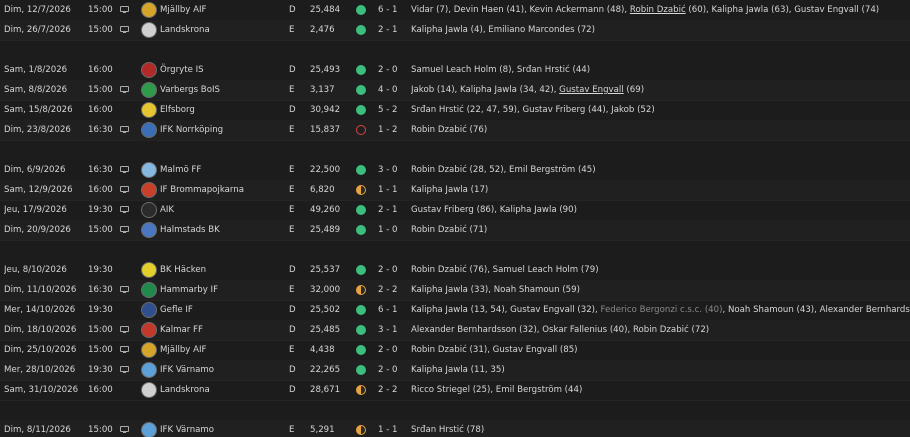 The image size is (910, 437). I want to click on match-date: Dim, 11/10/2026, so click(40, 290).